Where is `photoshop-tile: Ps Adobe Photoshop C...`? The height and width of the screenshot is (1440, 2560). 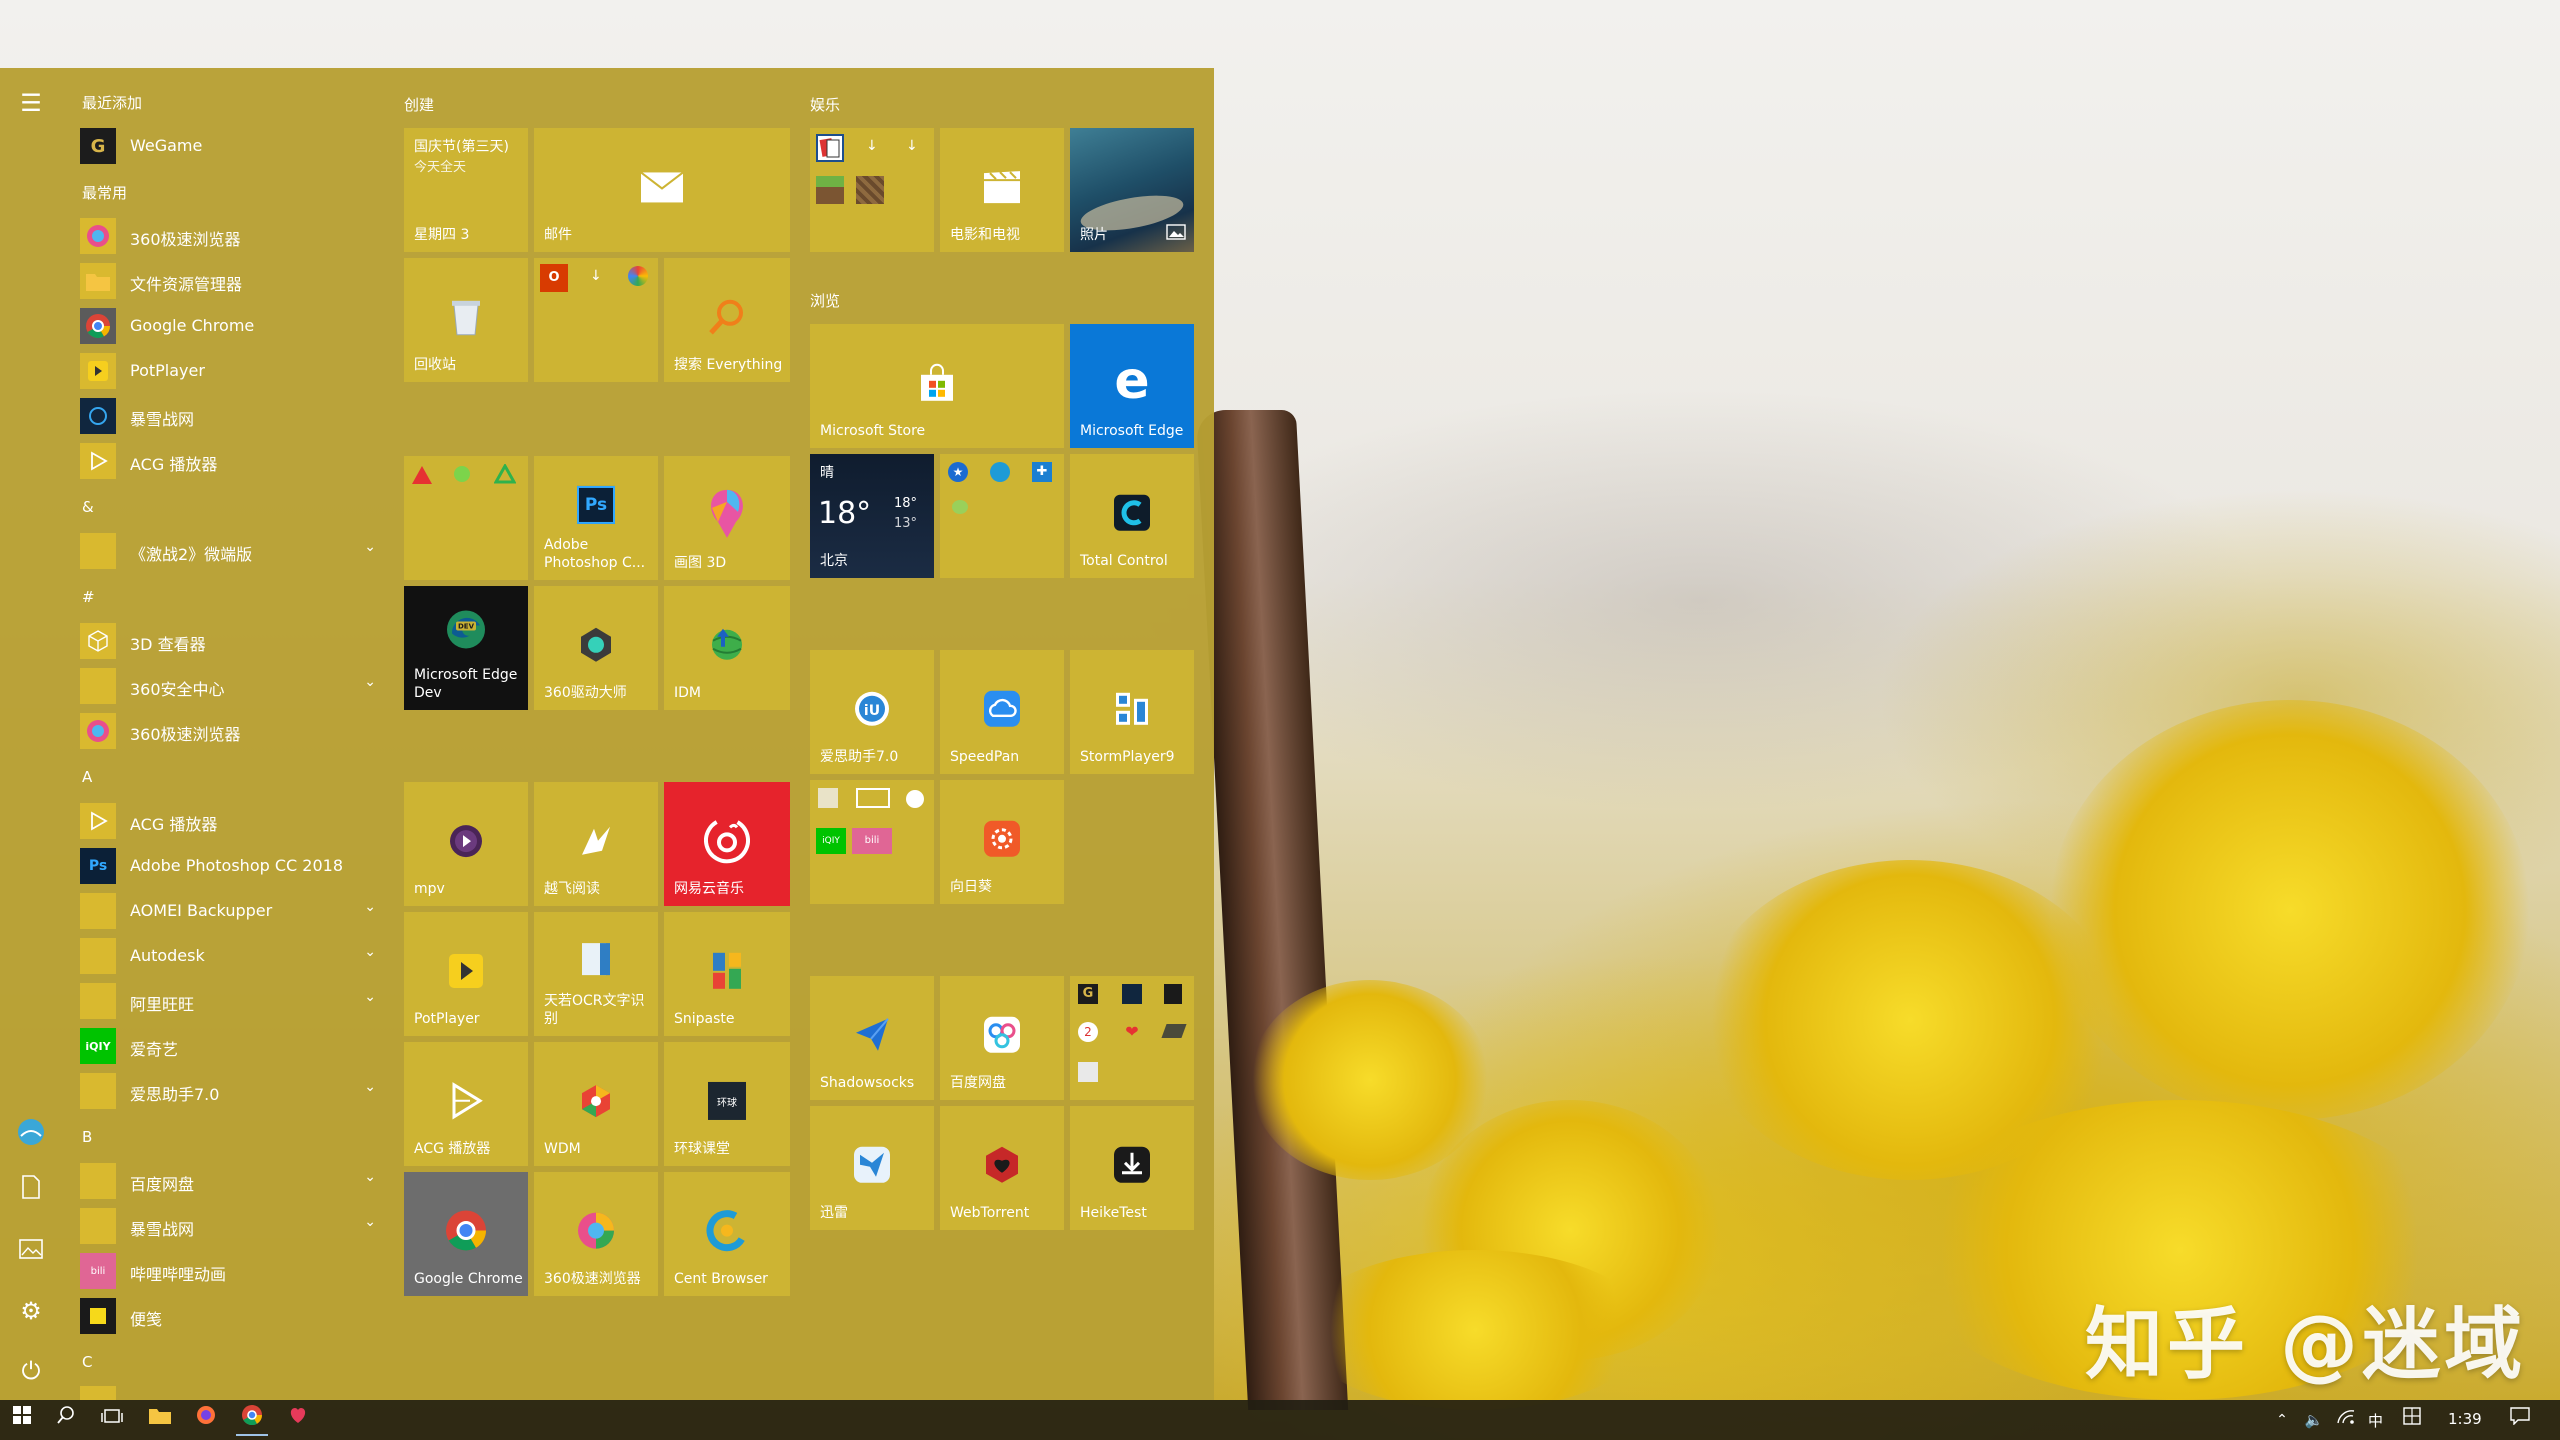 photoshop-tile: Ps Adobe Photoshop C... is located at coordinates (596, 518).